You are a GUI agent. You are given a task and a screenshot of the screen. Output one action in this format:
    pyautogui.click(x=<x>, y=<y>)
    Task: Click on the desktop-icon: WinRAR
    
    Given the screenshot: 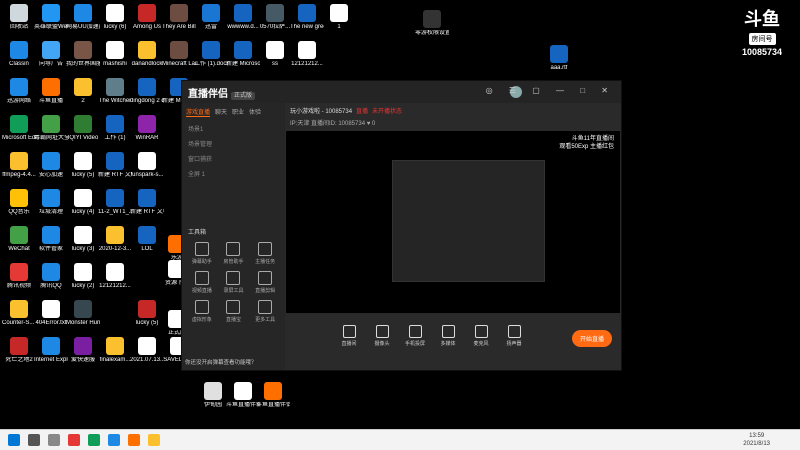 What is the action you would take?
    pyautogui.click(x=147, y=128)
    